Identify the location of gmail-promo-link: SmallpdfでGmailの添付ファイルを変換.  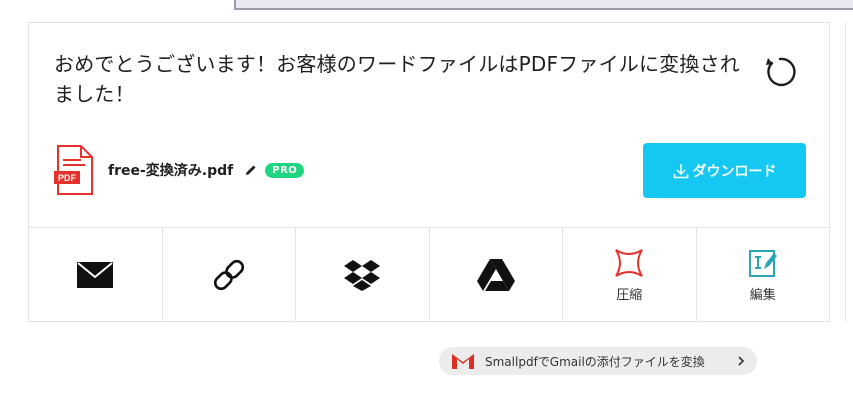
(598, 361).